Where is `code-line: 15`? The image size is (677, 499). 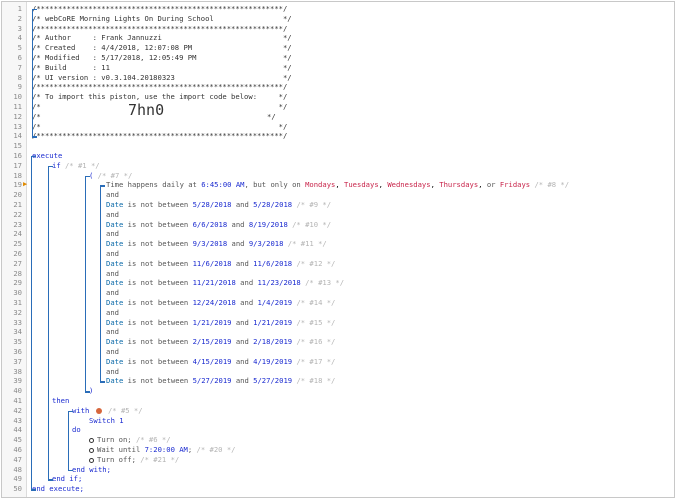
code-line: 15 is located at coordinates (337, 146).